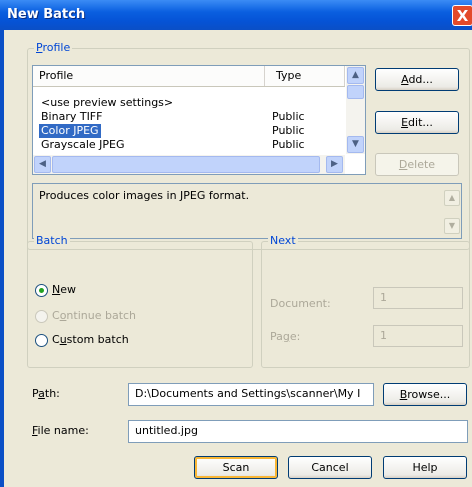  I want to click on new-batch-label: New, so click(64, 289).